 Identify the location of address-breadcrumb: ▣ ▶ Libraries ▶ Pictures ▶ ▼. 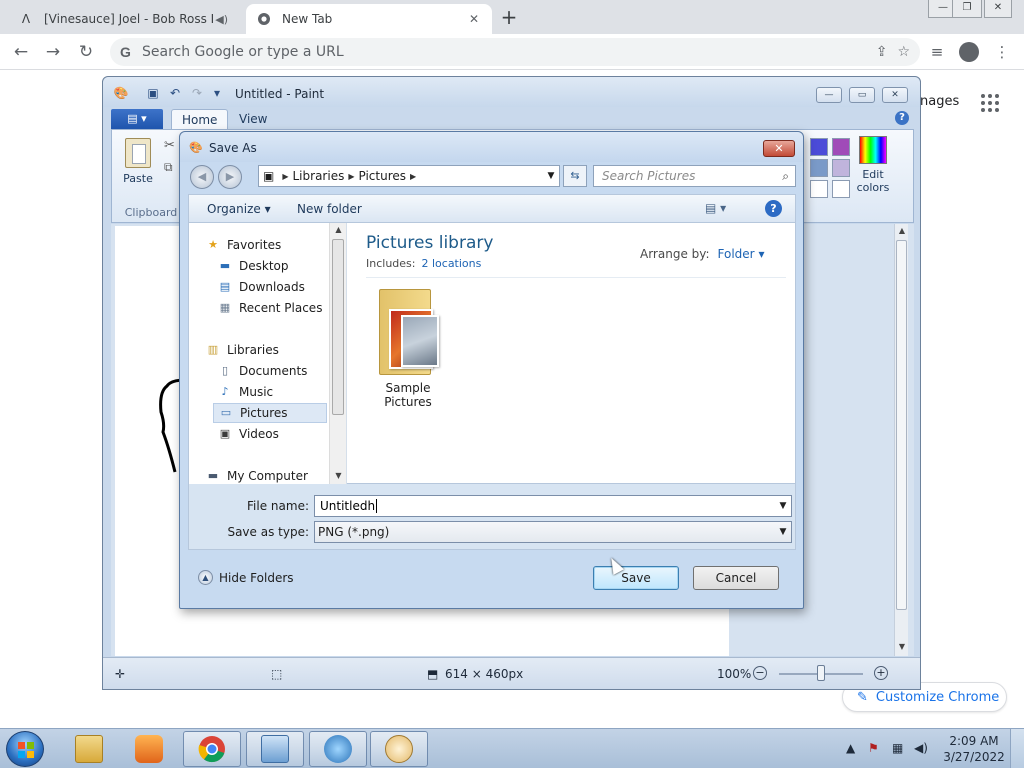
(409, 176).